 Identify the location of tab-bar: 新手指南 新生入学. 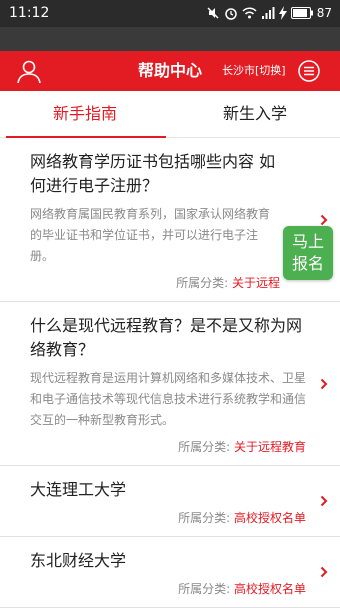
(170, 114).